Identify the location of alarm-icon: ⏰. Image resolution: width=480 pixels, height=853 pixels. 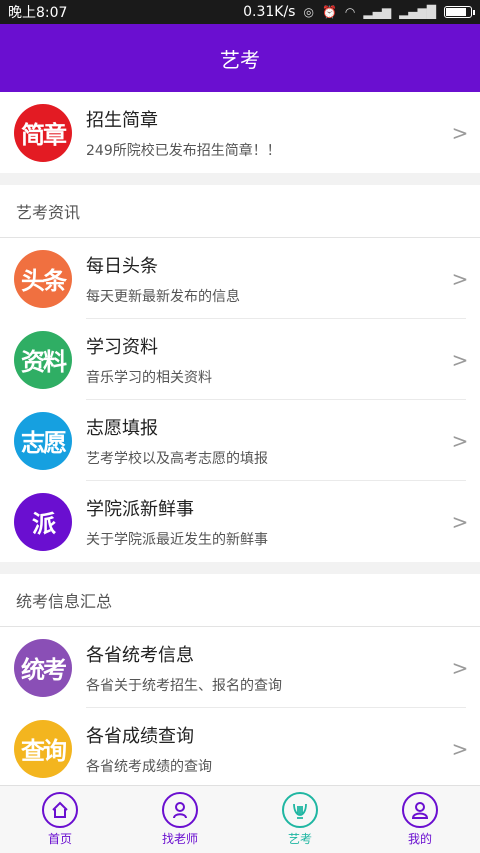
(329, 12).